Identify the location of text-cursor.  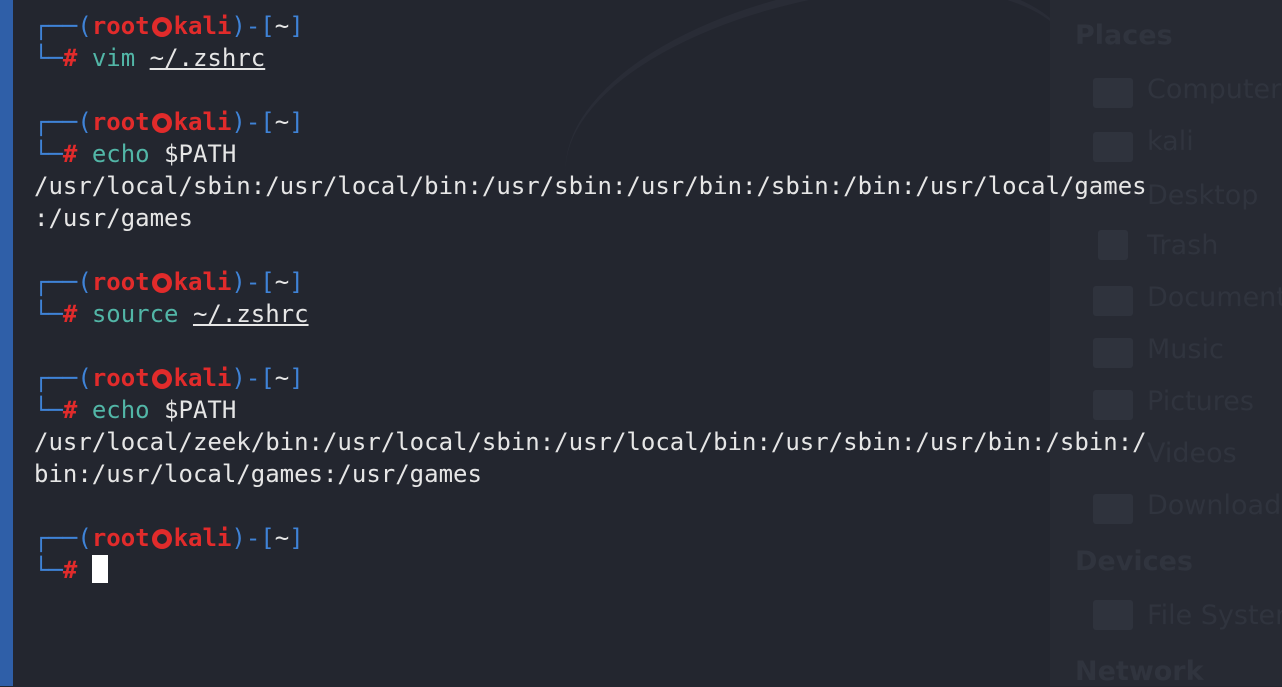
(99, 569).